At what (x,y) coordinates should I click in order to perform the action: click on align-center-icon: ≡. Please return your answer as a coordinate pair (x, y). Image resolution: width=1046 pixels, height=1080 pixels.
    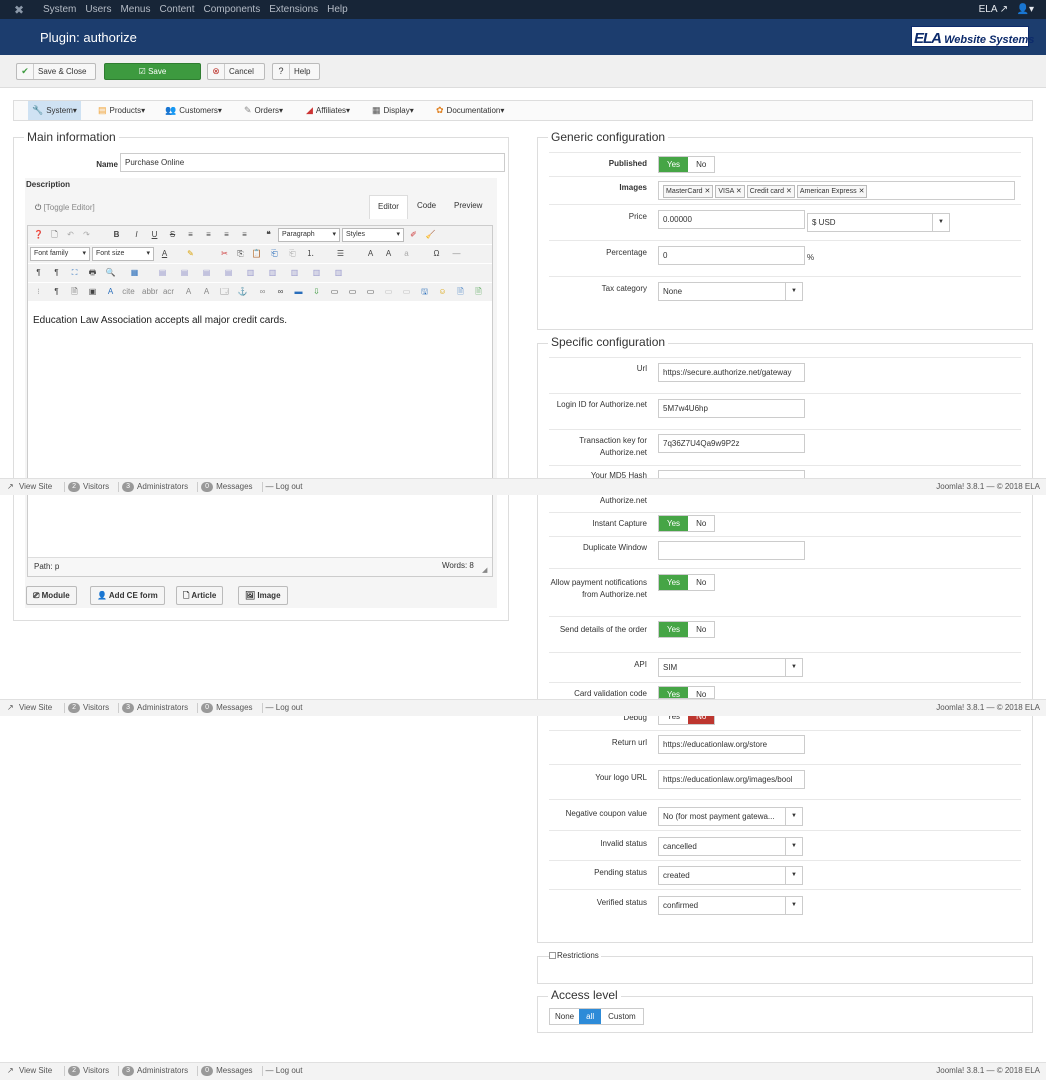
    Looking at the image, I should click on (208, 234).